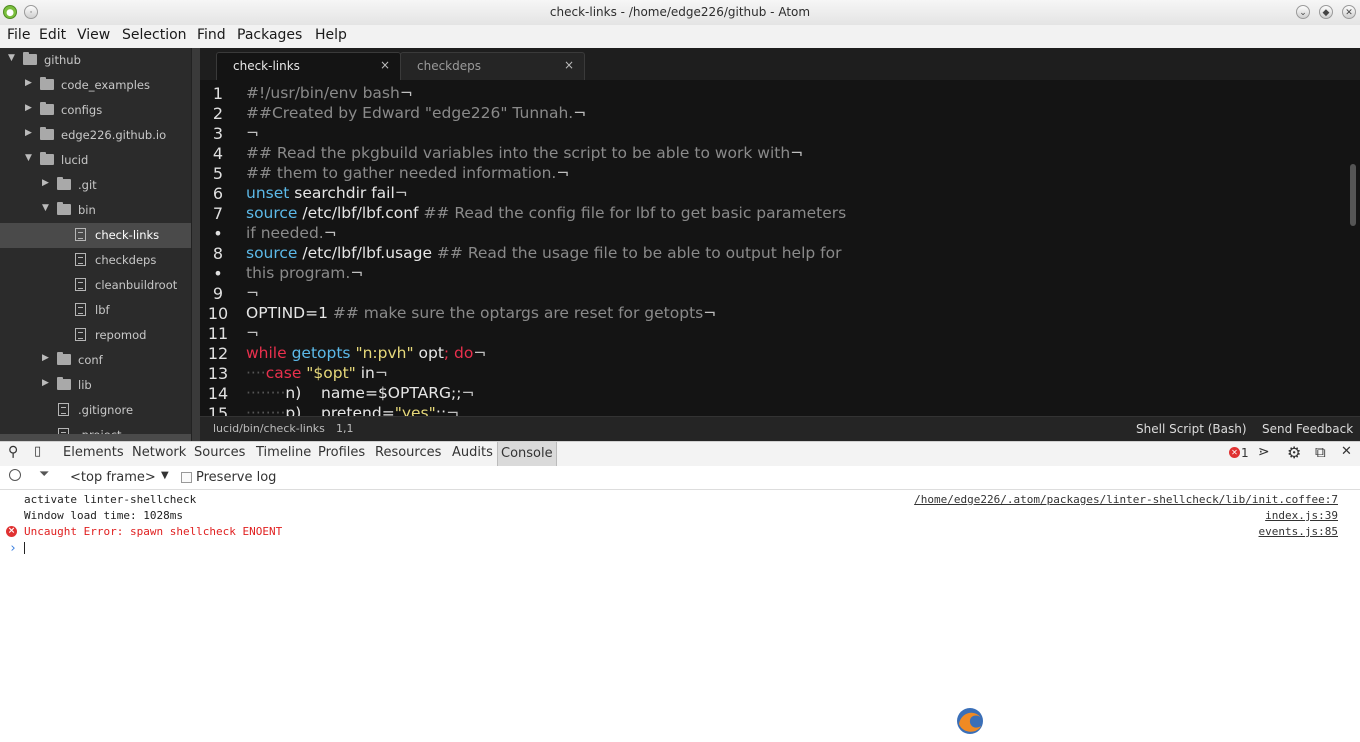  Describe the element at coordinates (154, 35) in the screenshot. I see `menu-selection: Selection` at that location.